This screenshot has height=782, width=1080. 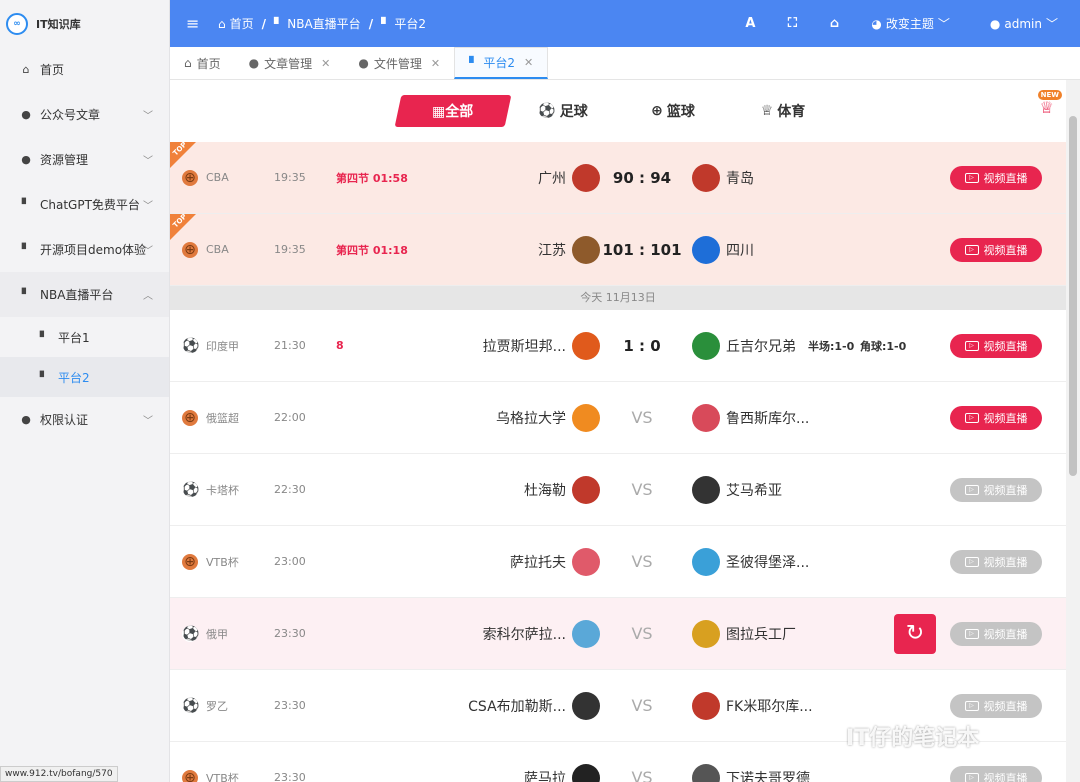 I want to click on home-team: 萨拉托夫, so click(x=555, y=561).